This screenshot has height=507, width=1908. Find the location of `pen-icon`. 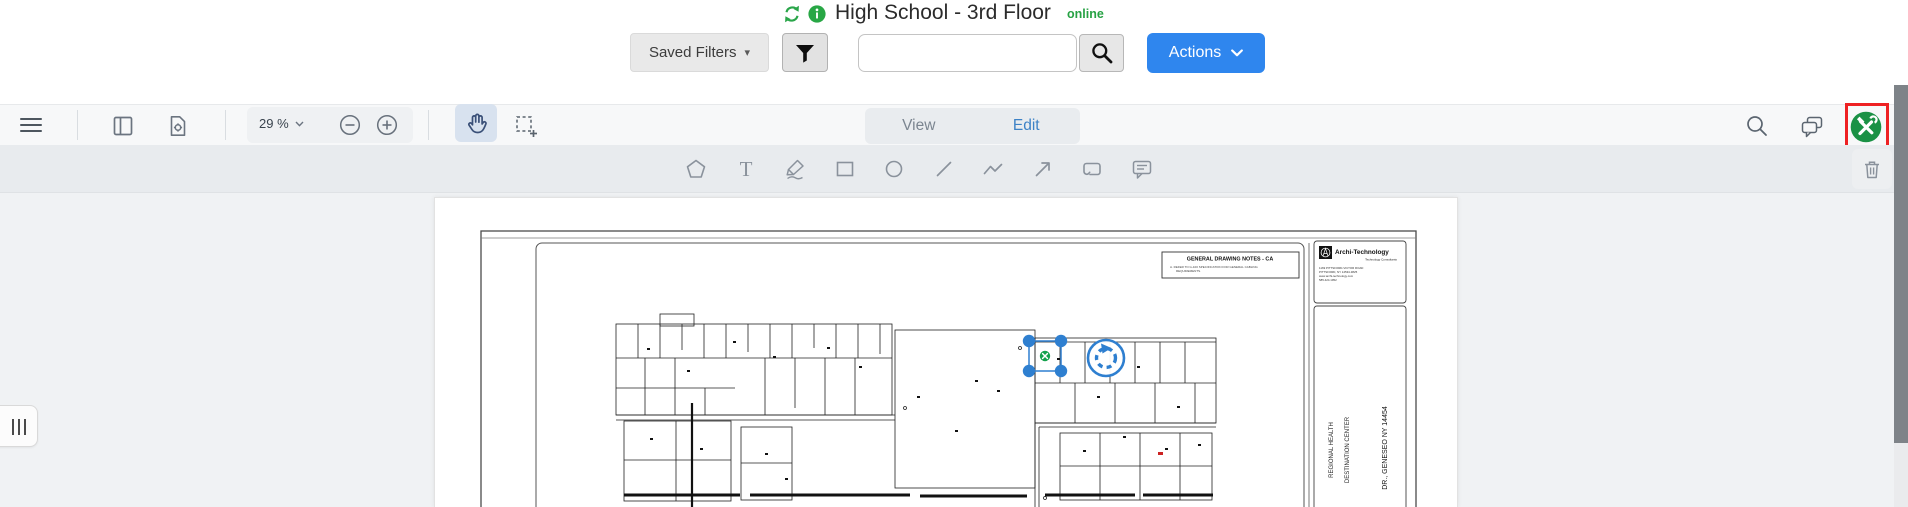

pen-icon is located at coordinates (795, 169).